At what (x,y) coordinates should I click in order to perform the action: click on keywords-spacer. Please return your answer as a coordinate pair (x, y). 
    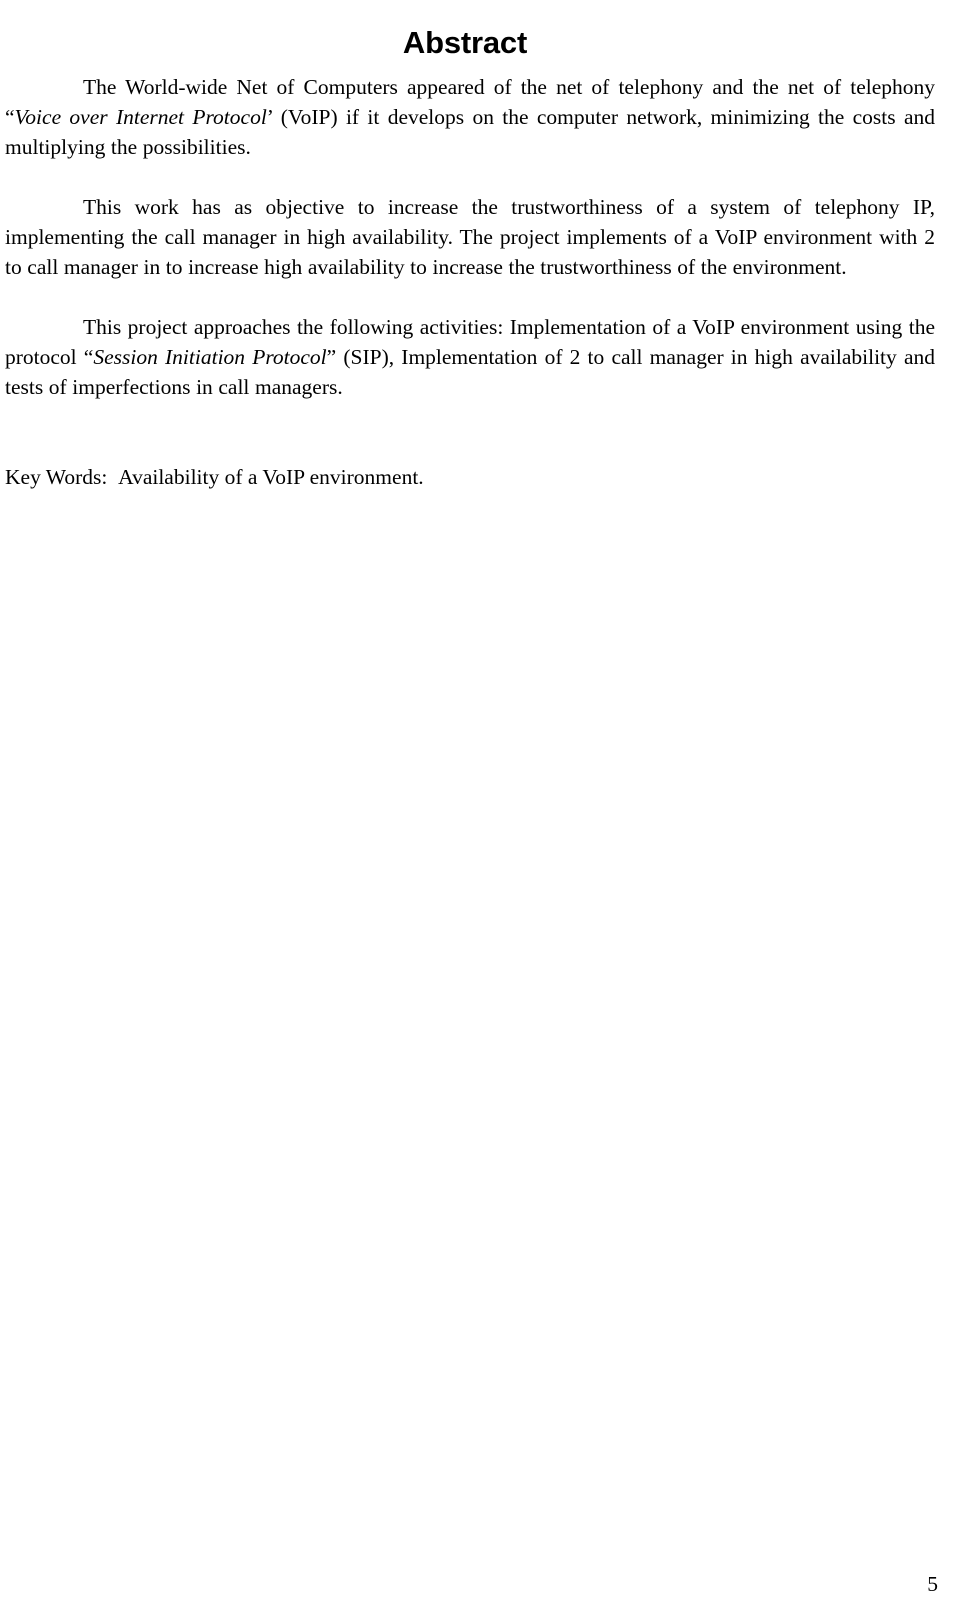
    Looking at the image, I should click on (470, 447).